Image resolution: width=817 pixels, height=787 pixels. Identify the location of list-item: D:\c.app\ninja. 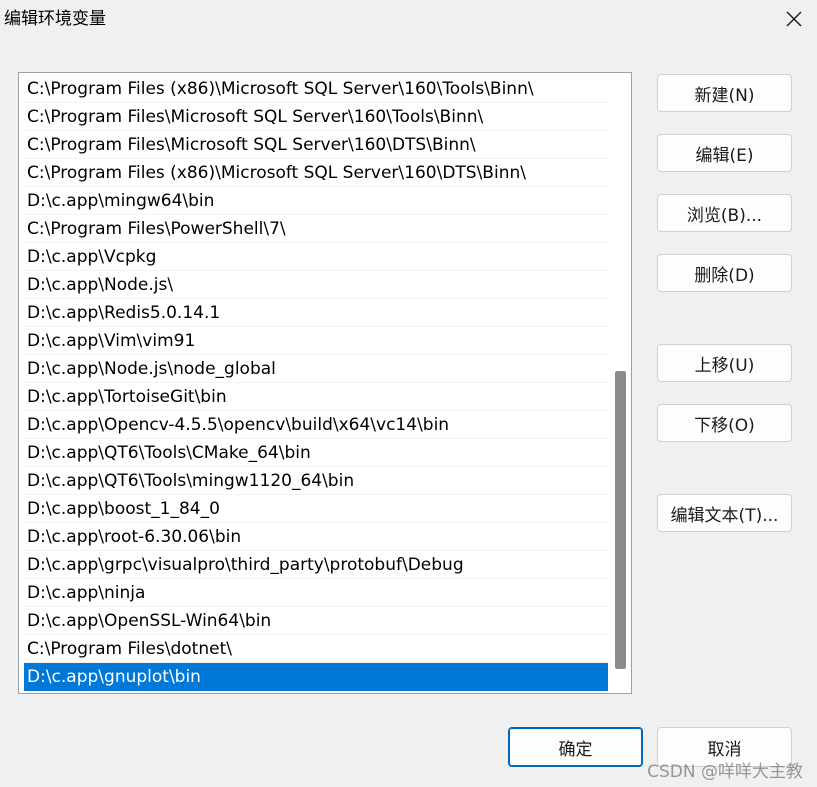
(316, 593).